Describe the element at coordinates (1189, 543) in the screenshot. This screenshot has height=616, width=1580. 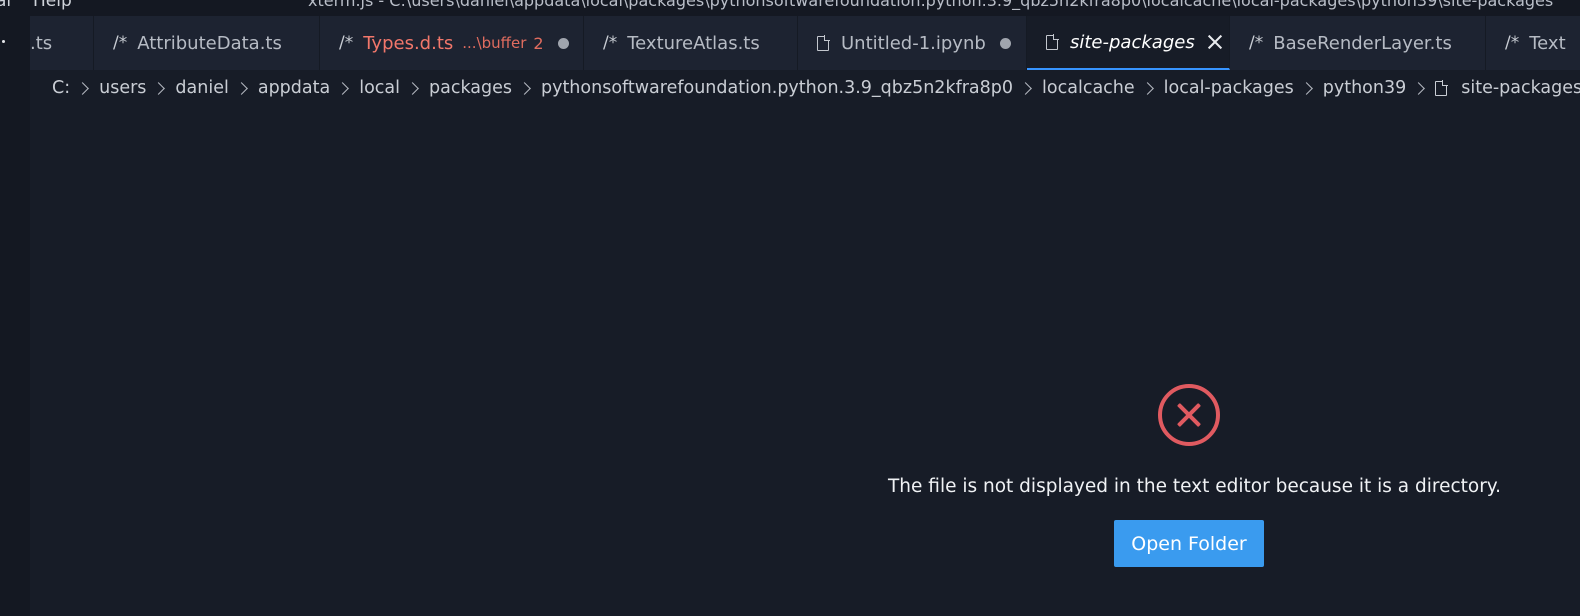
I see `open-folder-button: Open Folder` at that location.